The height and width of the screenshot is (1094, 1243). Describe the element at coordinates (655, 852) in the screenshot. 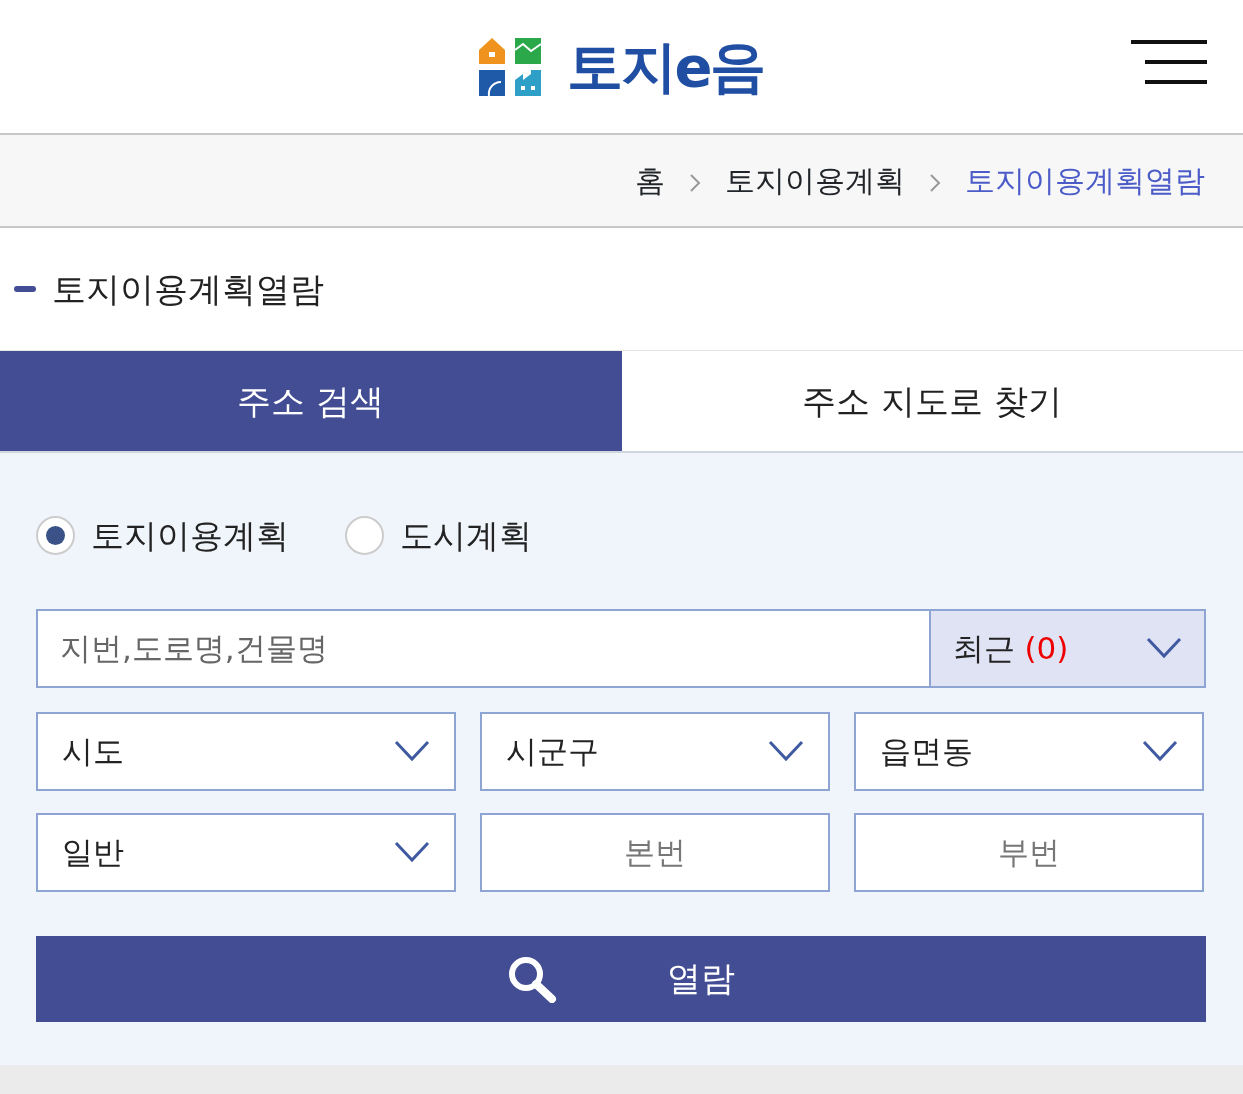

I see `input-field: 본번` at that location.